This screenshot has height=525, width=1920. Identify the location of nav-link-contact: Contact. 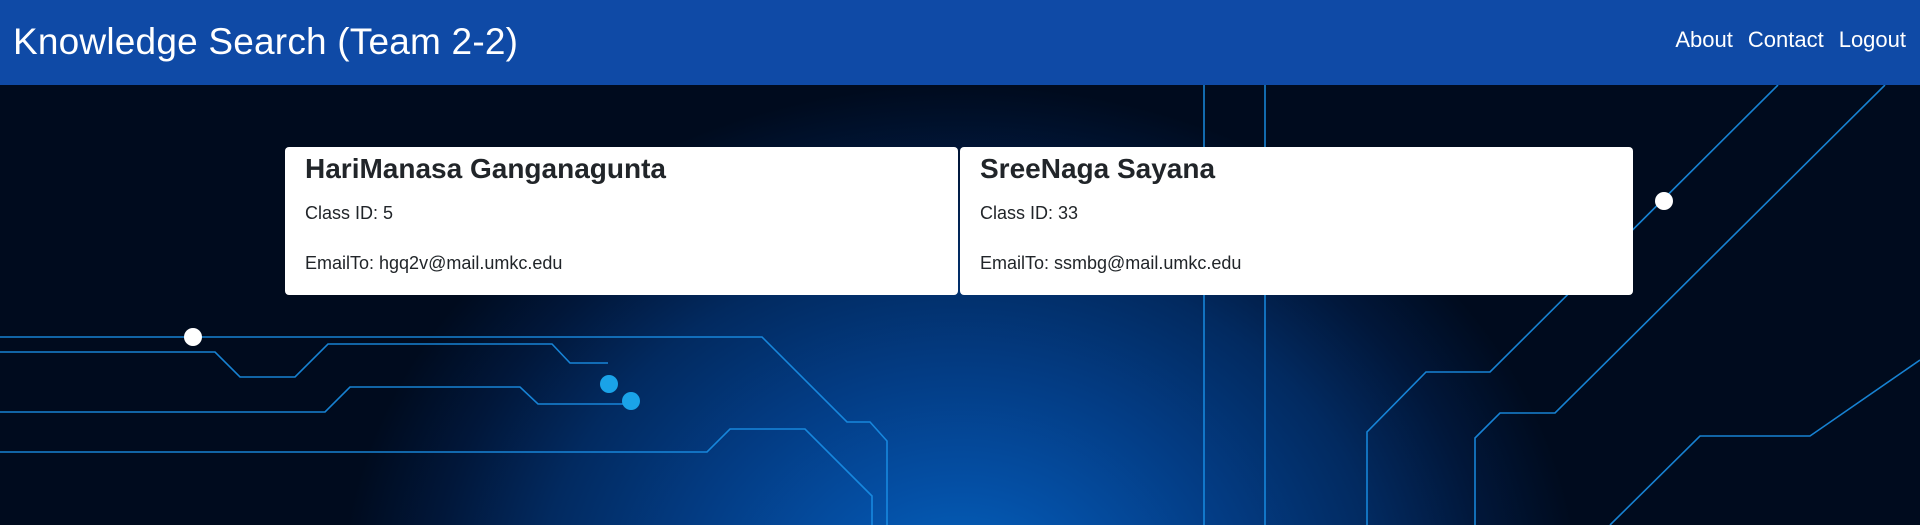
(1786, 40).